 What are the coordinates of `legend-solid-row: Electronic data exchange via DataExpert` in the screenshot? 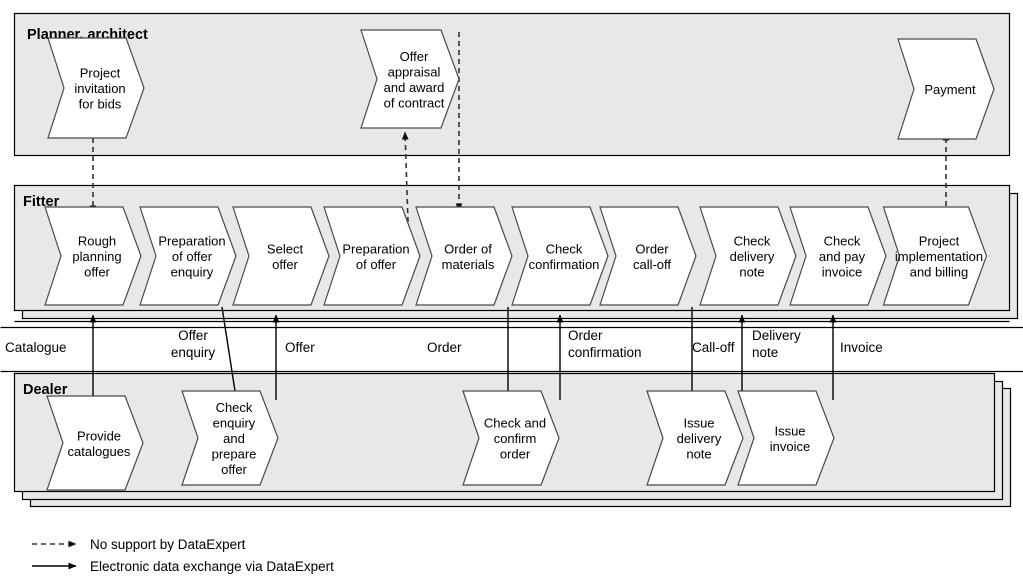 It's located at (183, 566).